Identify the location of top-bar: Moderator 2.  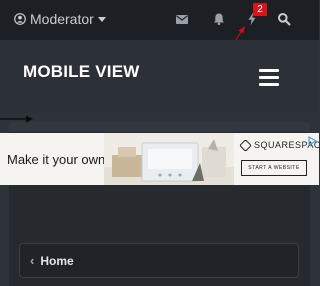
(159, 20).